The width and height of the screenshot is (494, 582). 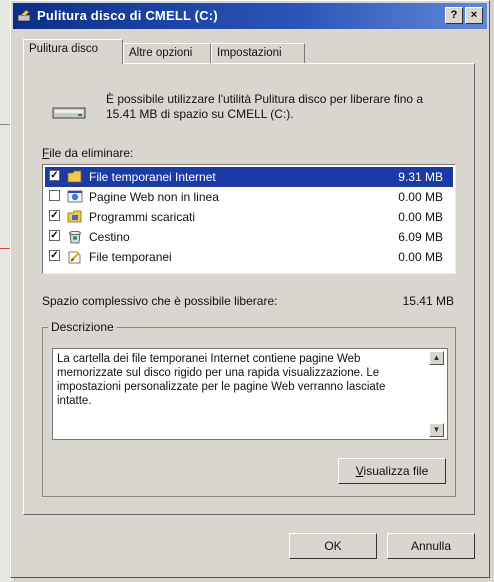 What do you see at coordinates (152, 177) in the screenshot?
I see `file-name: File temporanei Internet` at bounding box center [152, 177].